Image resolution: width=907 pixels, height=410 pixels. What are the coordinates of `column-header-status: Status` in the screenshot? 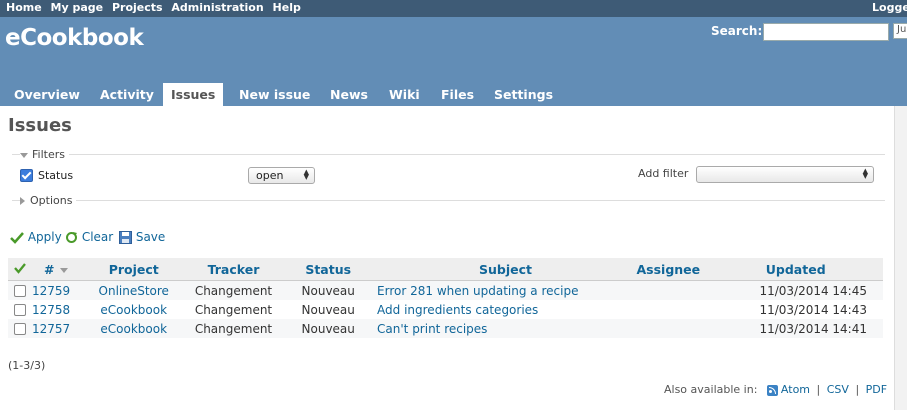 It's located at (328, 269).